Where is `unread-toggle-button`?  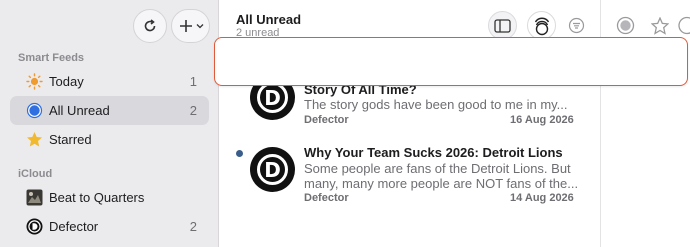
unread-toggle-button is located at coordinates (683, 25).